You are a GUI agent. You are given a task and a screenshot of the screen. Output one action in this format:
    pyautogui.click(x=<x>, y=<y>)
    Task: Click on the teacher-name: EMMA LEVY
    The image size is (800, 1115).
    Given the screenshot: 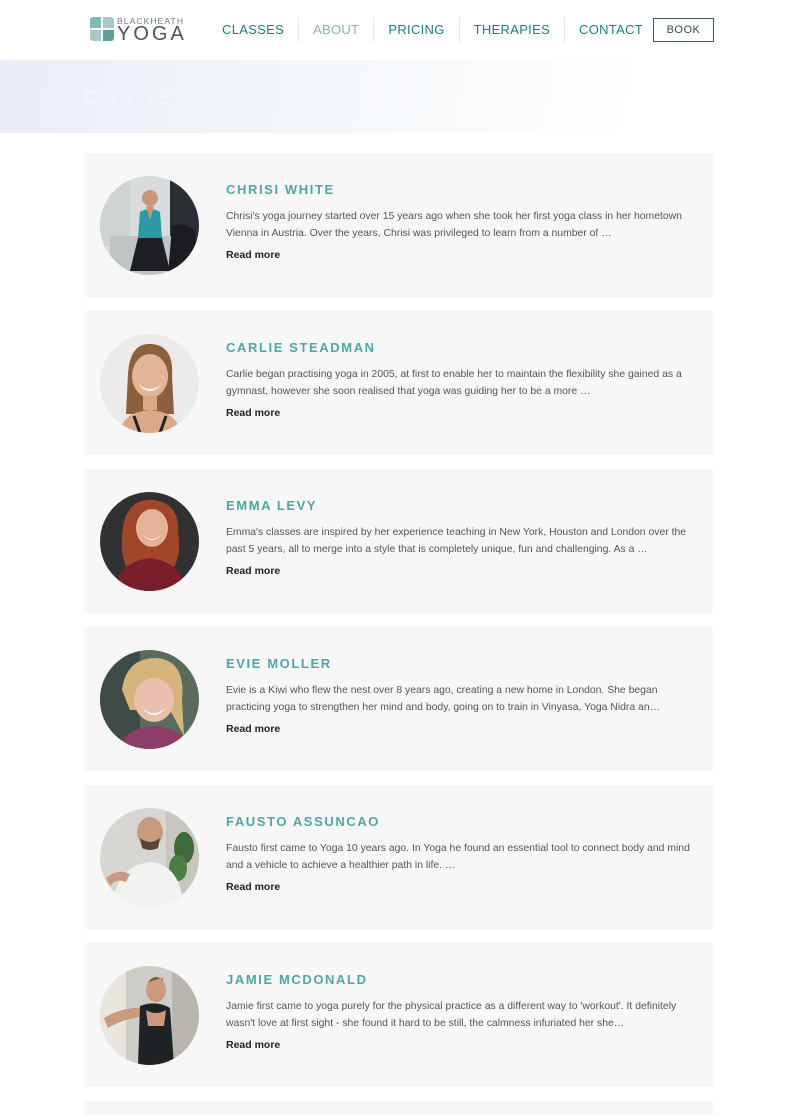 What is the action you would take?
    pyautogui.click(x=272, y=505)
    